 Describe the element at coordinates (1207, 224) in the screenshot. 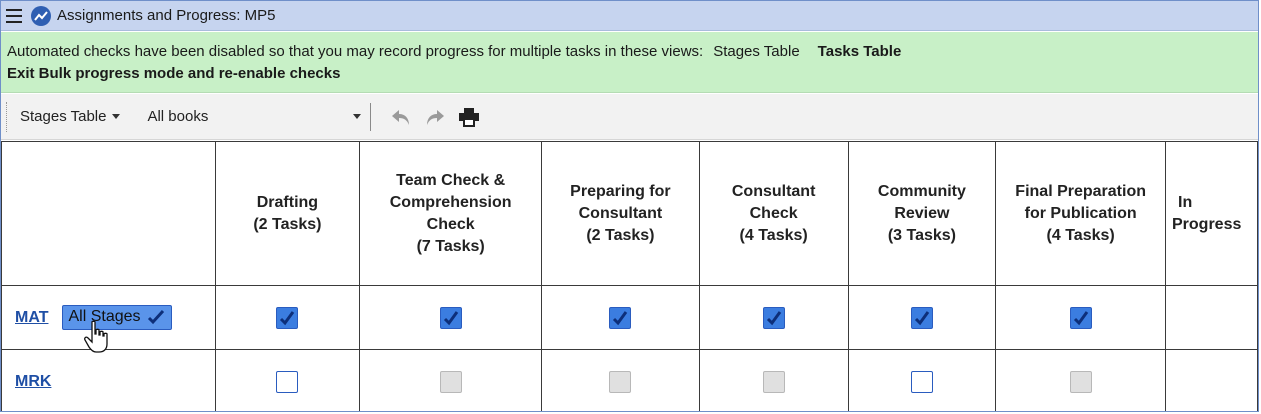

I see `header-line: Progress` at that location.